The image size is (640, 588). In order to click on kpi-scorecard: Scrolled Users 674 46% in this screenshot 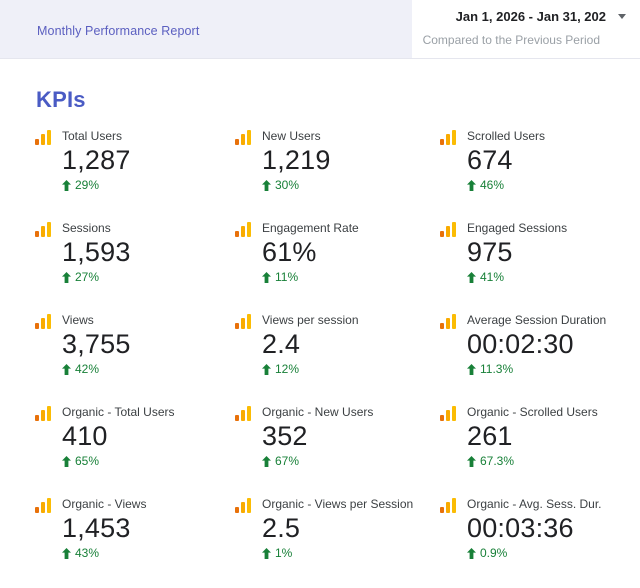, I will do `click(540, 174)`.